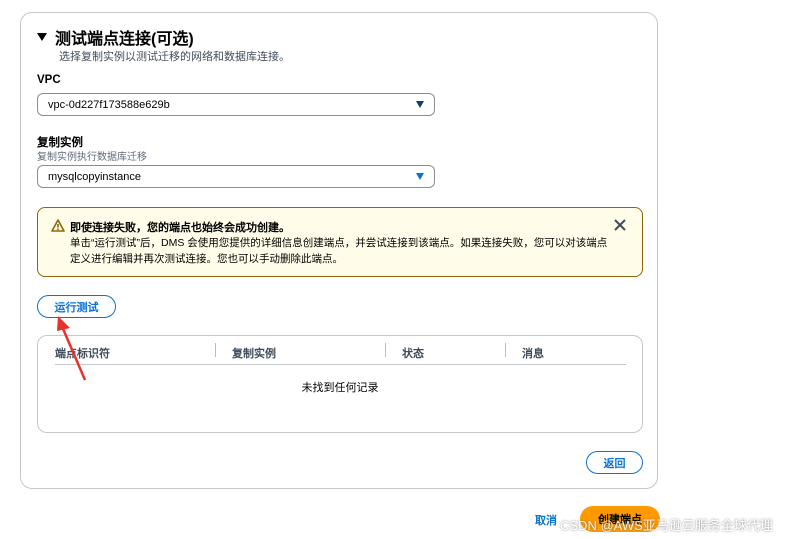 This screenshot has width=799, height=539. I want to click on column-header: 复制实例, so click(254, 354).